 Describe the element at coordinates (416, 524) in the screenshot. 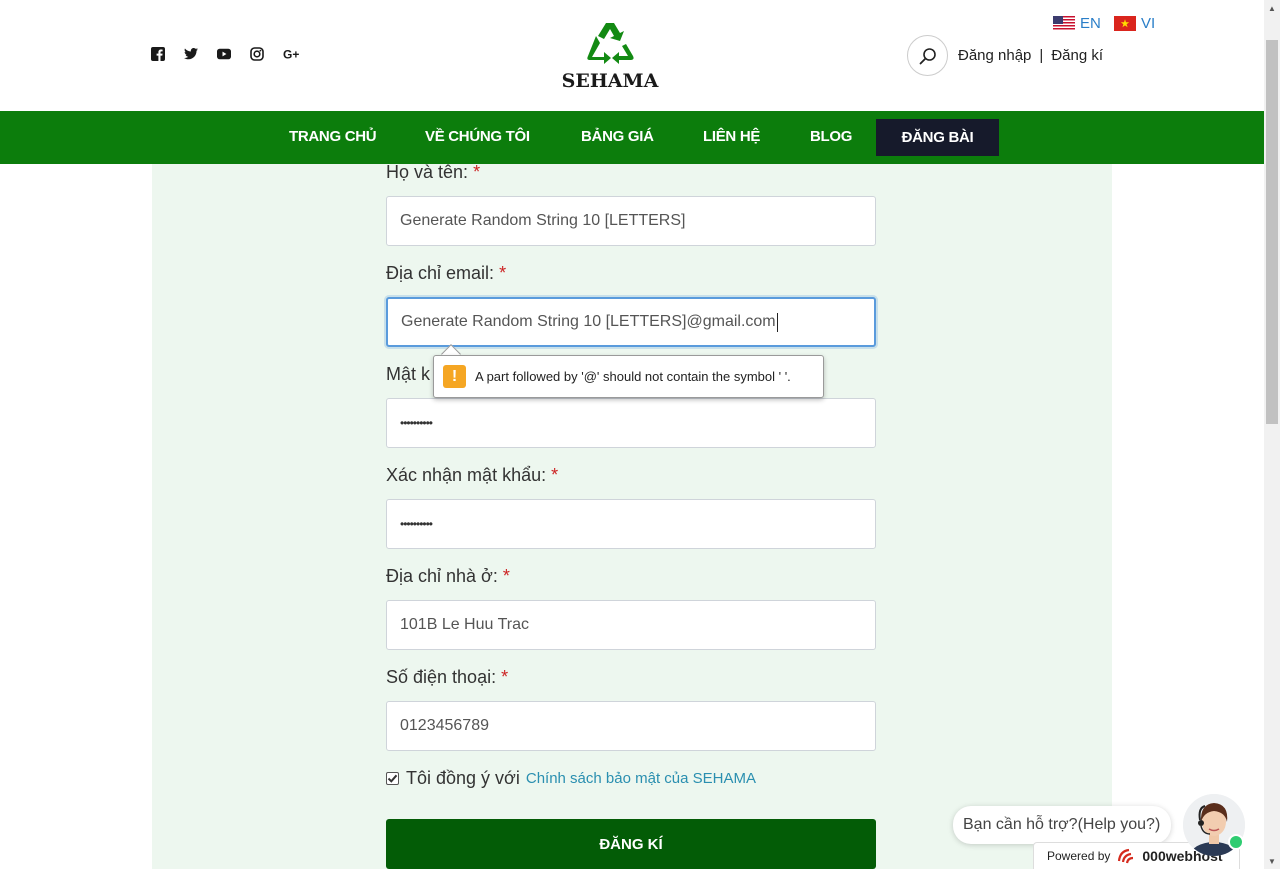

I see `confirm-password-value: ••••••••••` at that location.